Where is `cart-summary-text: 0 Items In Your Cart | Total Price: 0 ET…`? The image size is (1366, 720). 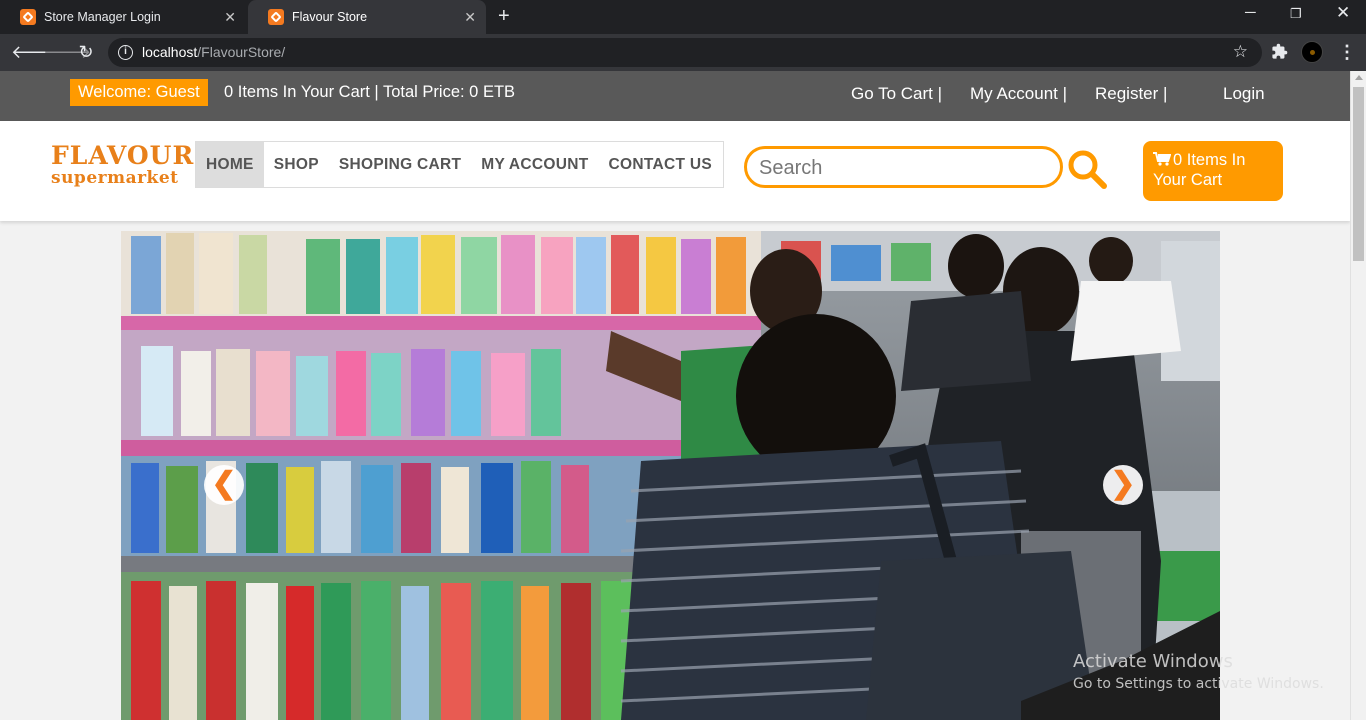
cart-summary-text: 0 Items In Your Cart | Total Price: 0 ET… is located at coordinates (370, 92).